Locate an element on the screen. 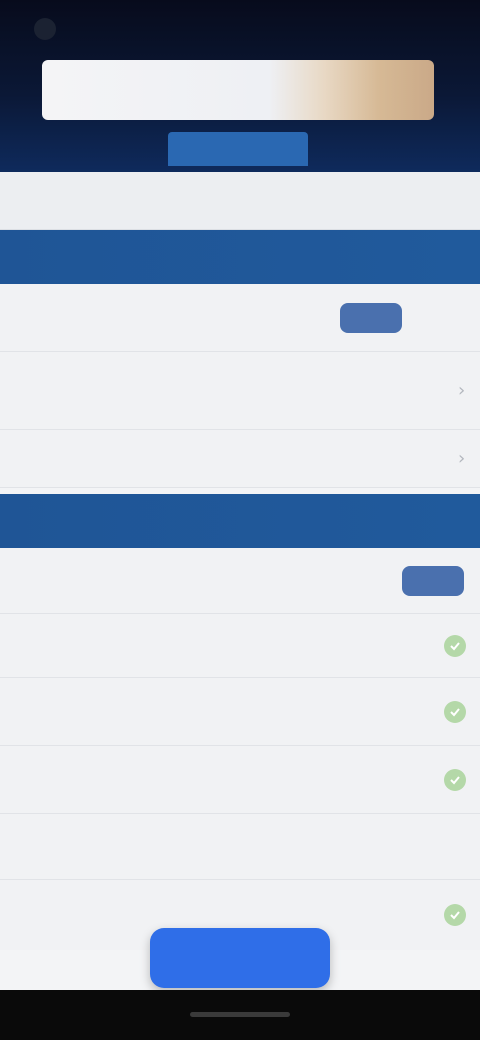  home-indicator is located at coordinates (240, 1014).